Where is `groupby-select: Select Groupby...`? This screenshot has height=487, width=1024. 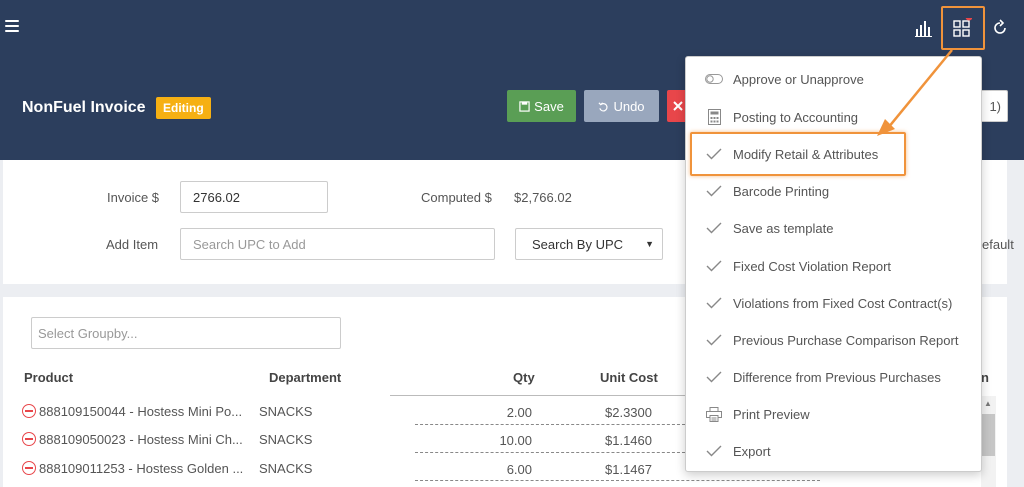 groupby-select: Select Groupby... is located at coordinates (186, 333).